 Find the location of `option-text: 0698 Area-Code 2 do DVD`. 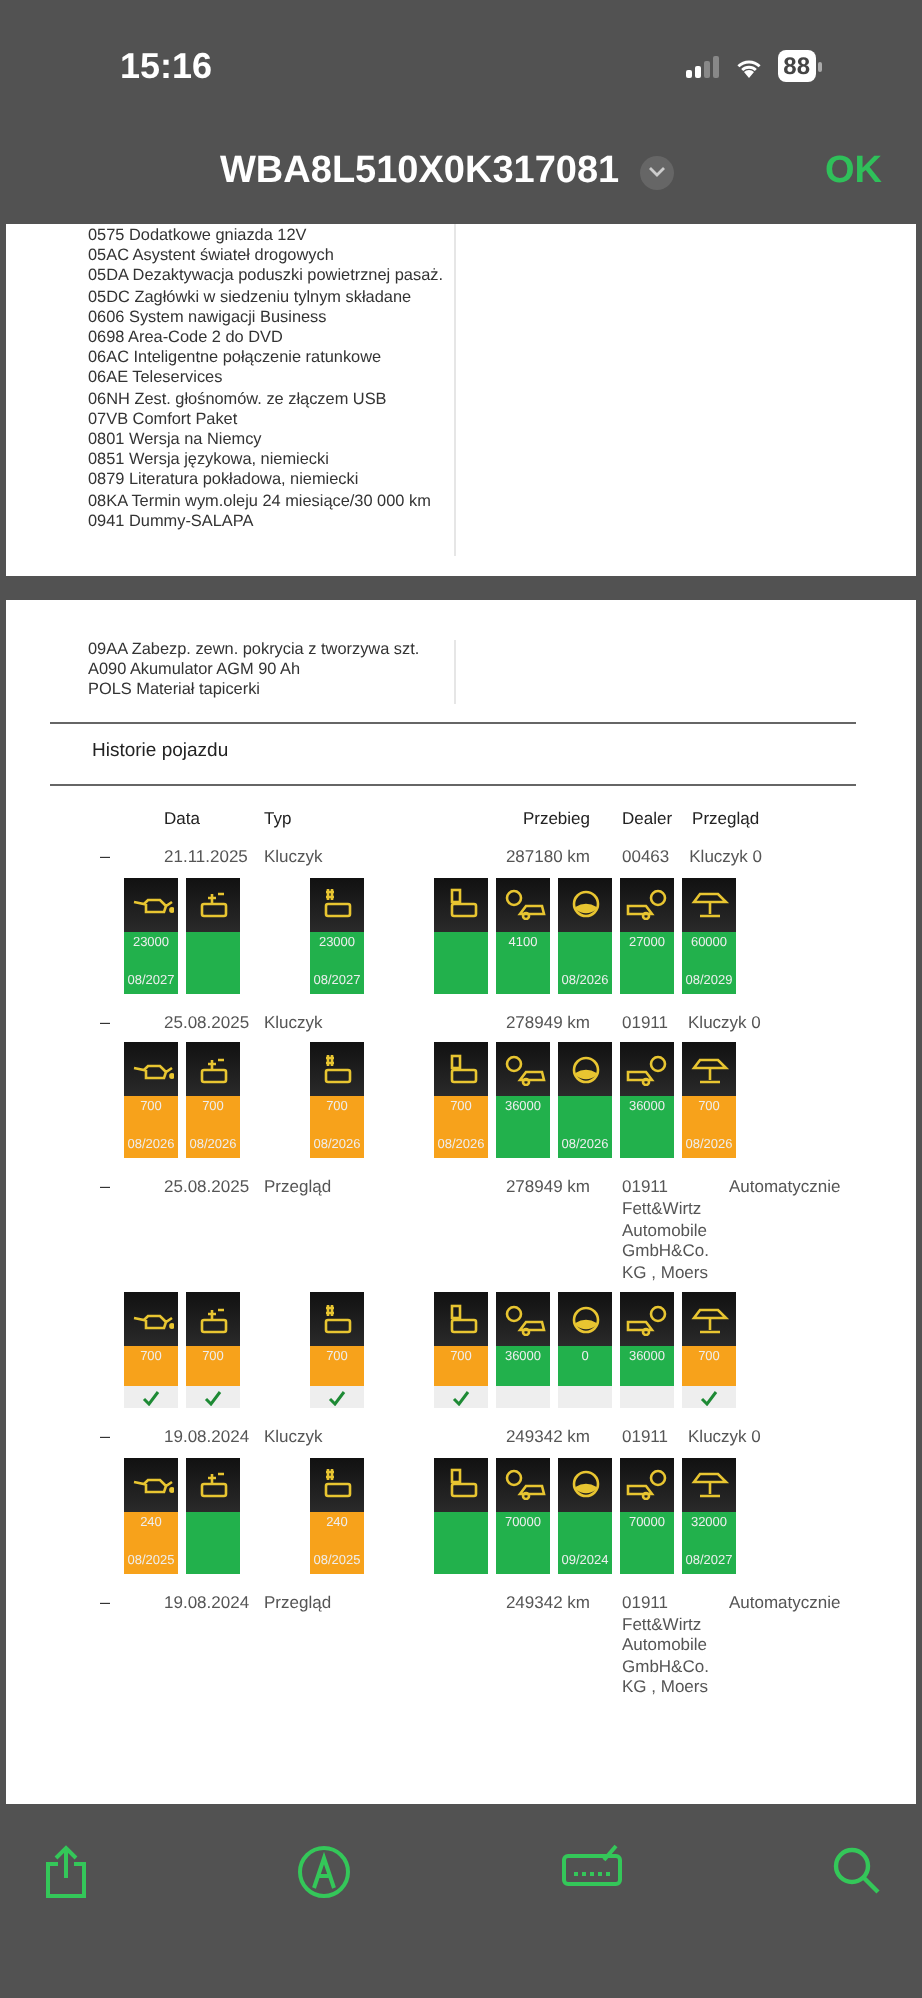

option-text: 0698 Area-Code 2 do DVD is located at coordinates (186, 338).